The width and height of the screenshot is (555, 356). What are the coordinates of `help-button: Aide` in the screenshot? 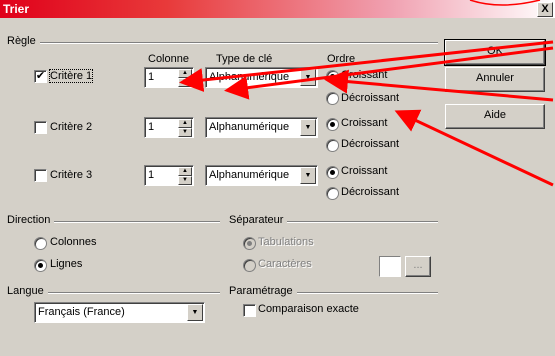 It's located at (495, 116).